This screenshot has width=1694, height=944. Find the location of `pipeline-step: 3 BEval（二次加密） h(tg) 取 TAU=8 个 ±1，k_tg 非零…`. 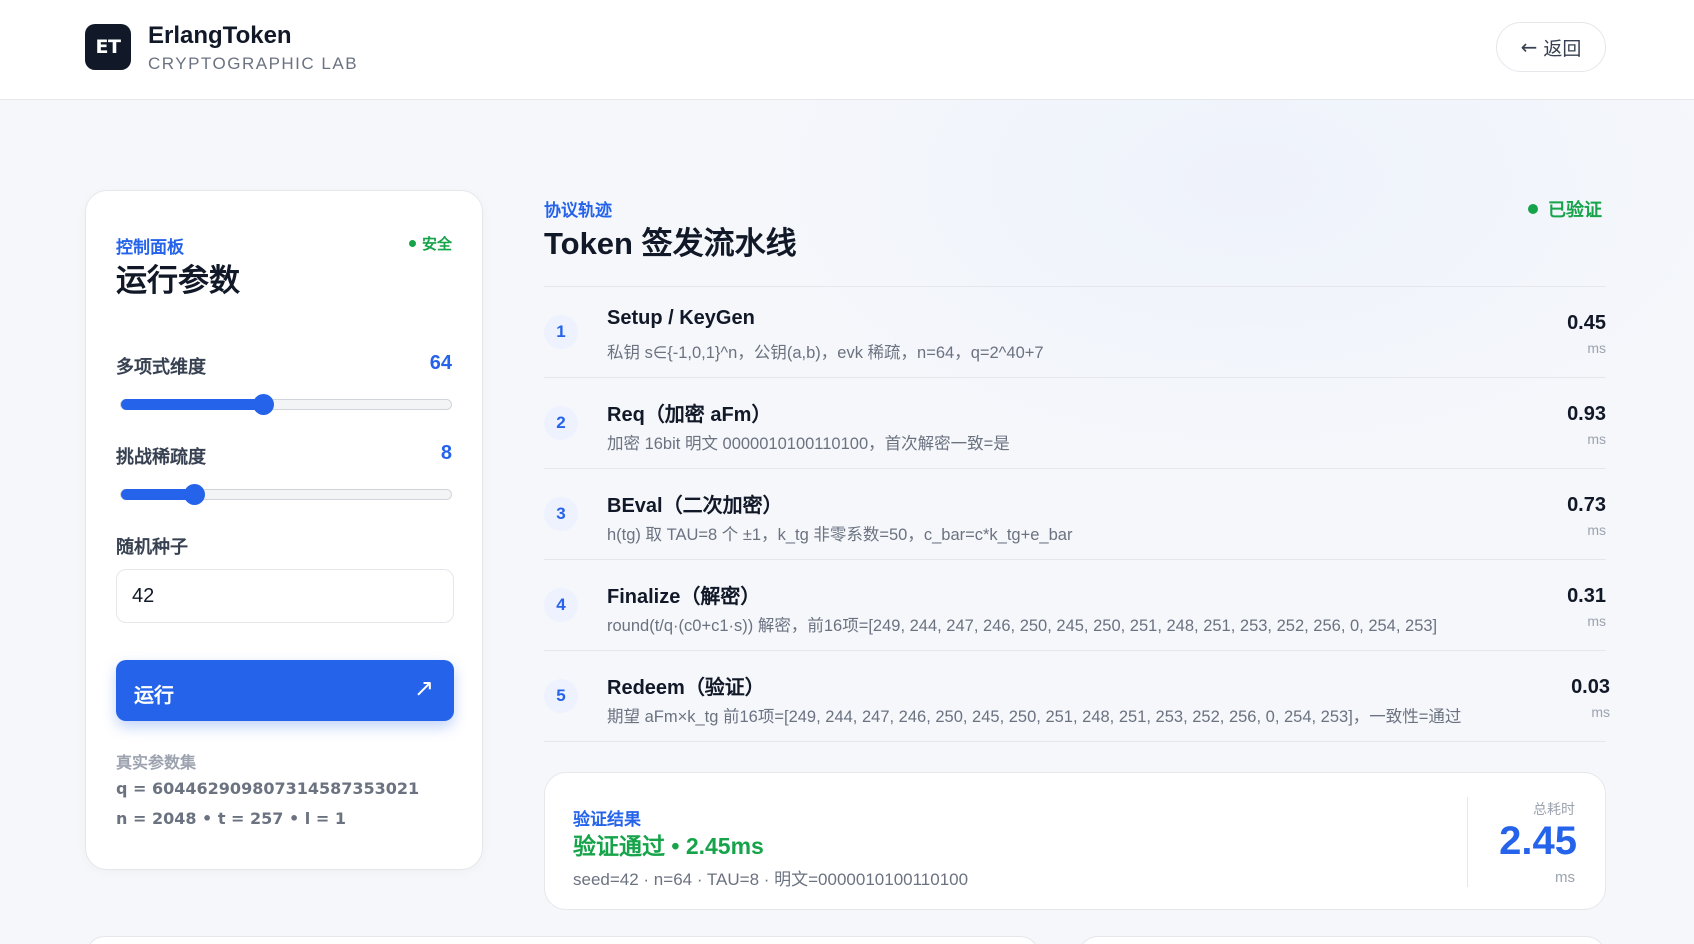

pipeline-step: 3 BEval（二次加密） h(tg) 取 TAU=8 个 ±1，k_tg 非零… is located at coordinates (1075, 514).